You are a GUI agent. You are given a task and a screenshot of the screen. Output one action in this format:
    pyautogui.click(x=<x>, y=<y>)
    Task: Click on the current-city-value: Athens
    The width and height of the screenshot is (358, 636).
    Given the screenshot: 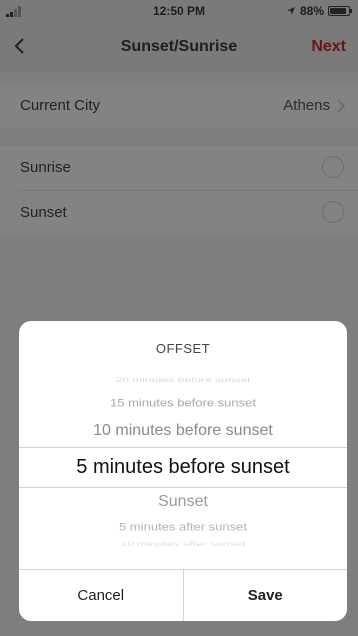 What is the action you would take?
    pyautogui.click(x=306, y=105)
    